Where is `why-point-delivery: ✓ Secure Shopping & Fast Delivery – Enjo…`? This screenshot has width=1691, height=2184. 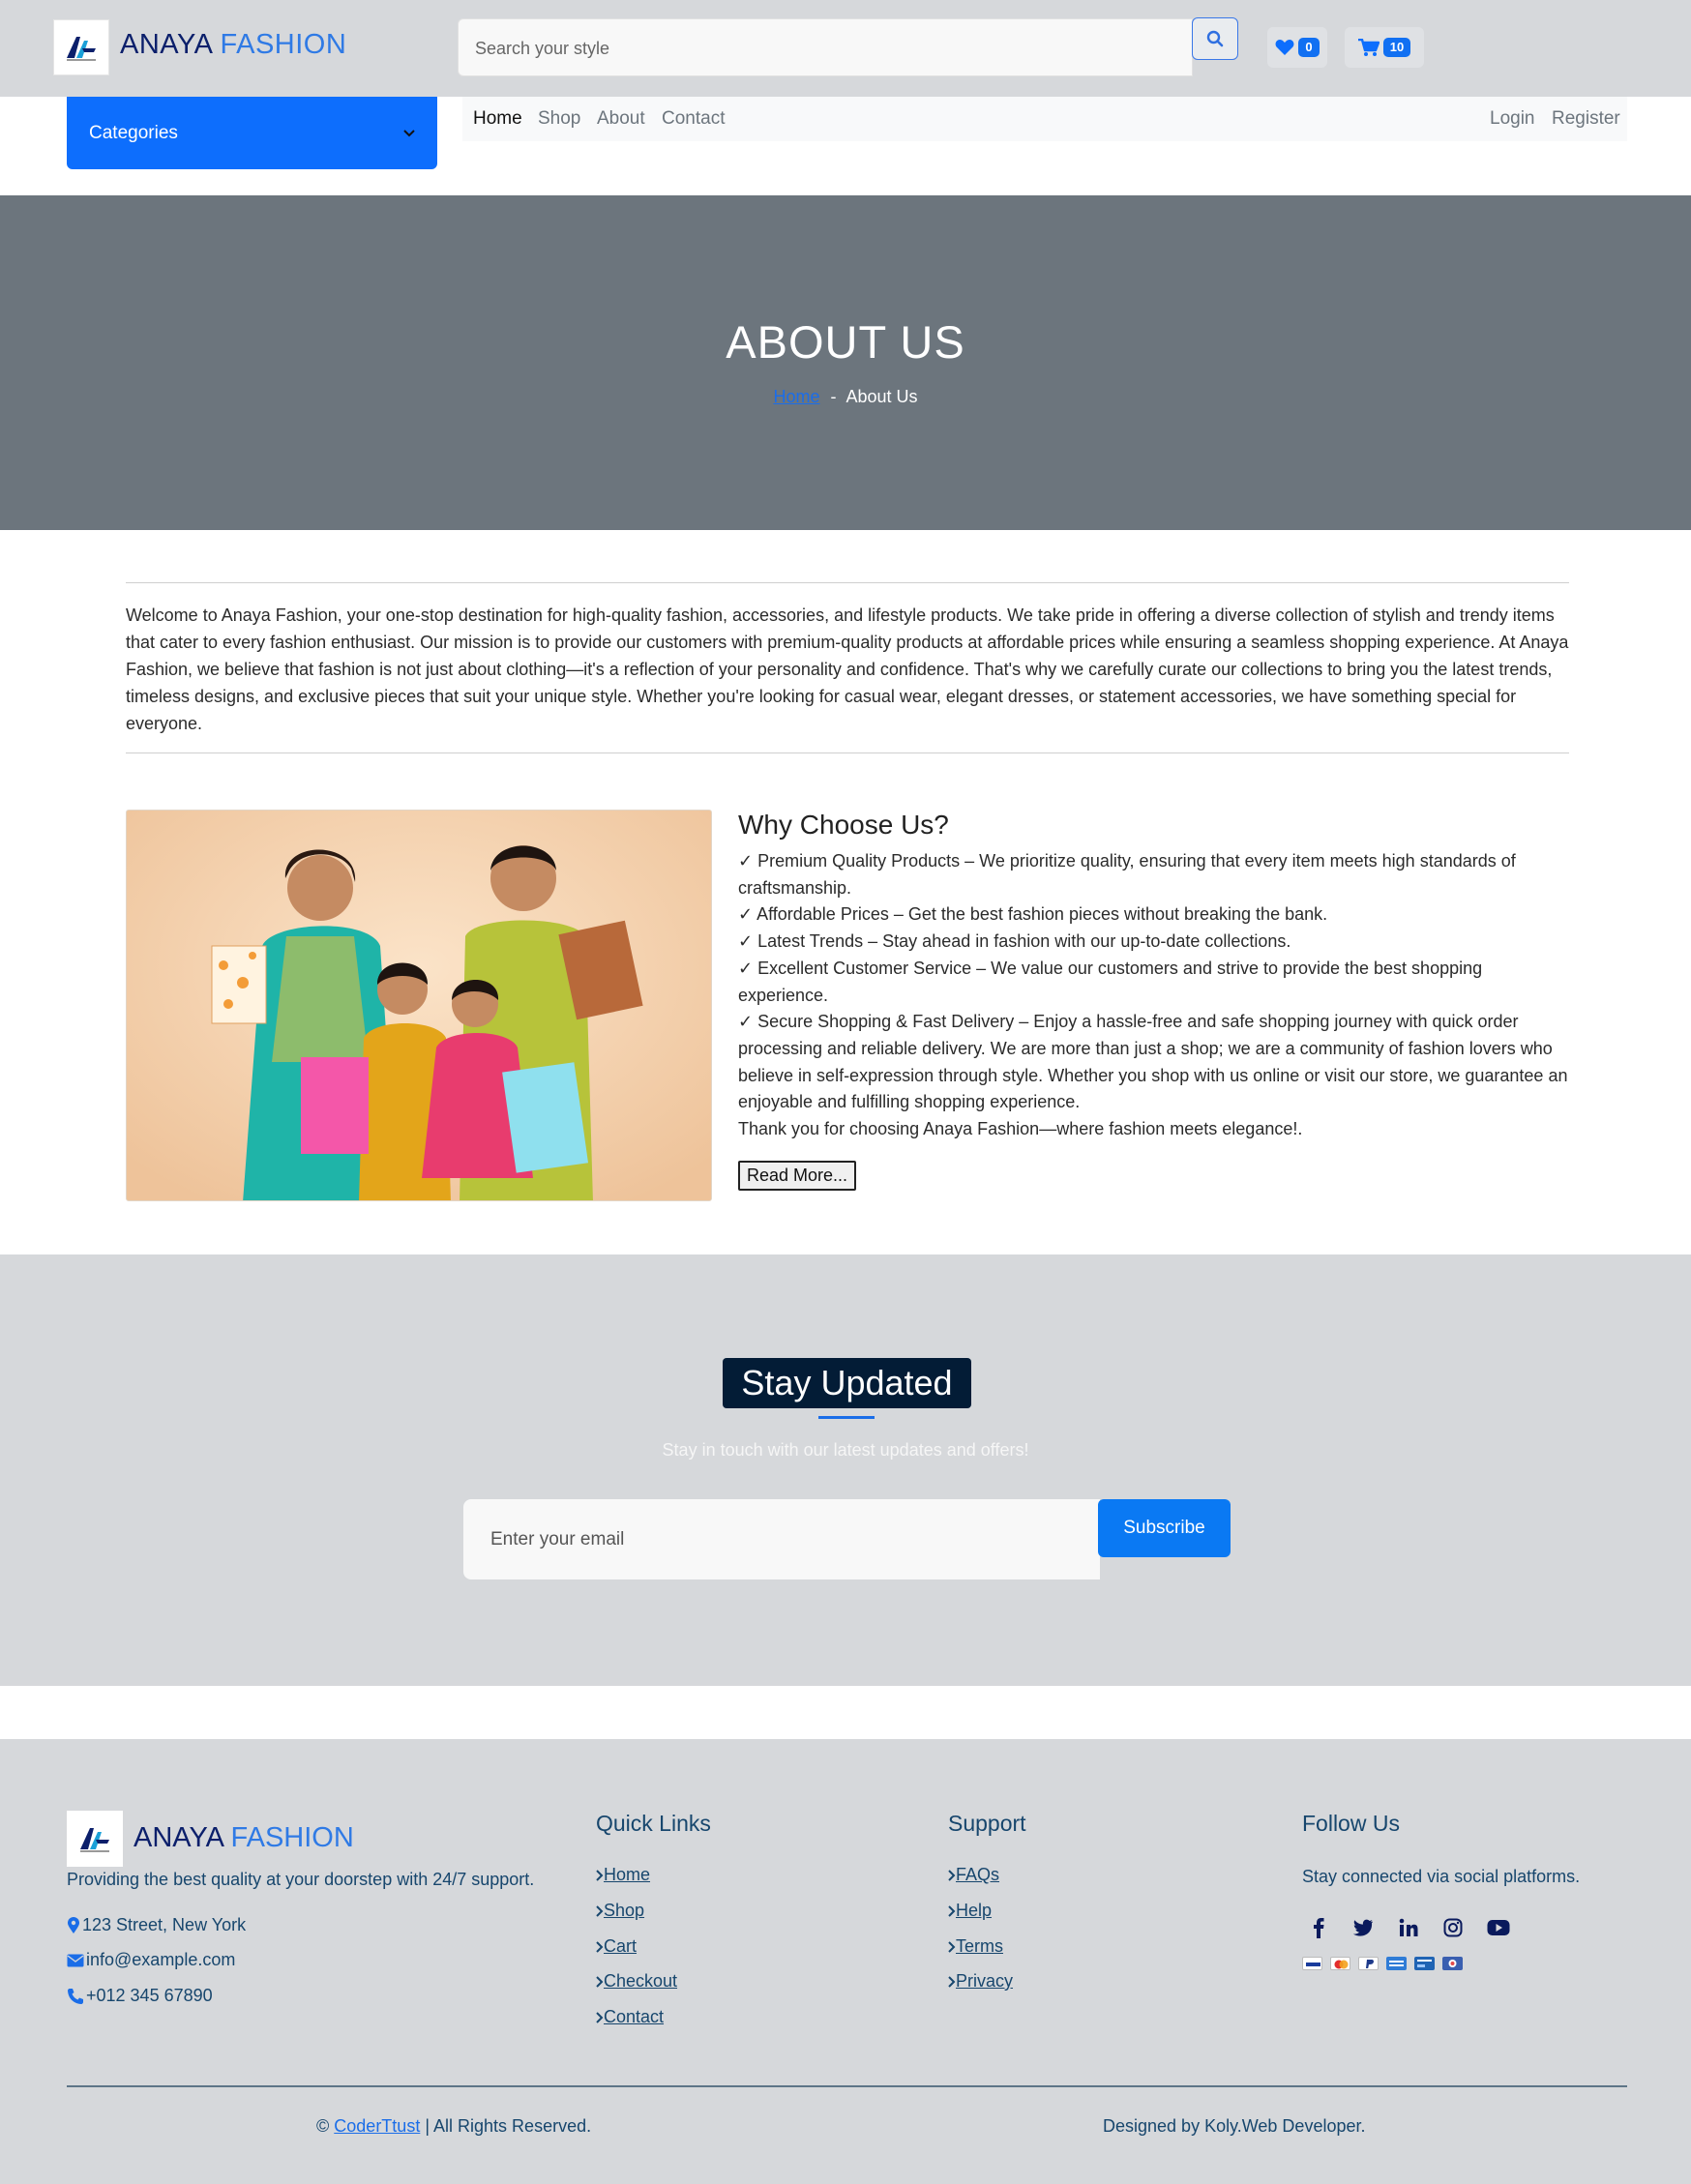 why-point-delivery: ✓ Secure Shopping & Fast Delivery – Enjo… is located at coordinates (1153, 1062).